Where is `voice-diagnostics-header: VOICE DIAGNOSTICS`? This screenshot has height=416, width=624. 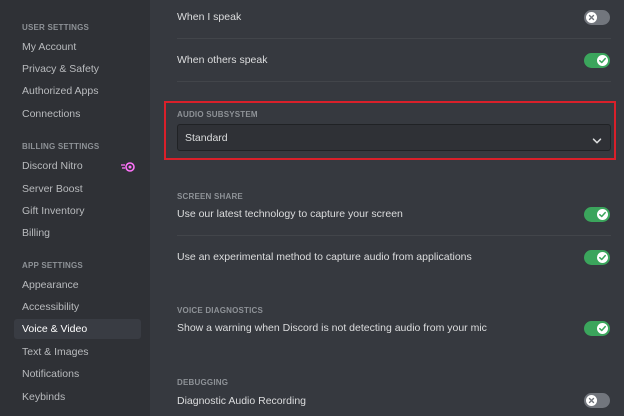
voice-diagnostics-header: VOICE DIAGNOSTICS is located at coordinates (220, 310).